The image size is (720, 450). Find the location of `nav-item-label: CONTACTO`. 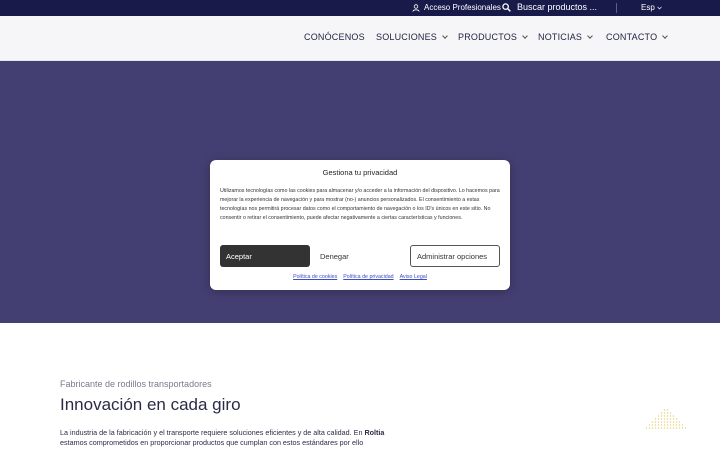

nav-item-label: CONTACTO is located at coordinates (632, 37).